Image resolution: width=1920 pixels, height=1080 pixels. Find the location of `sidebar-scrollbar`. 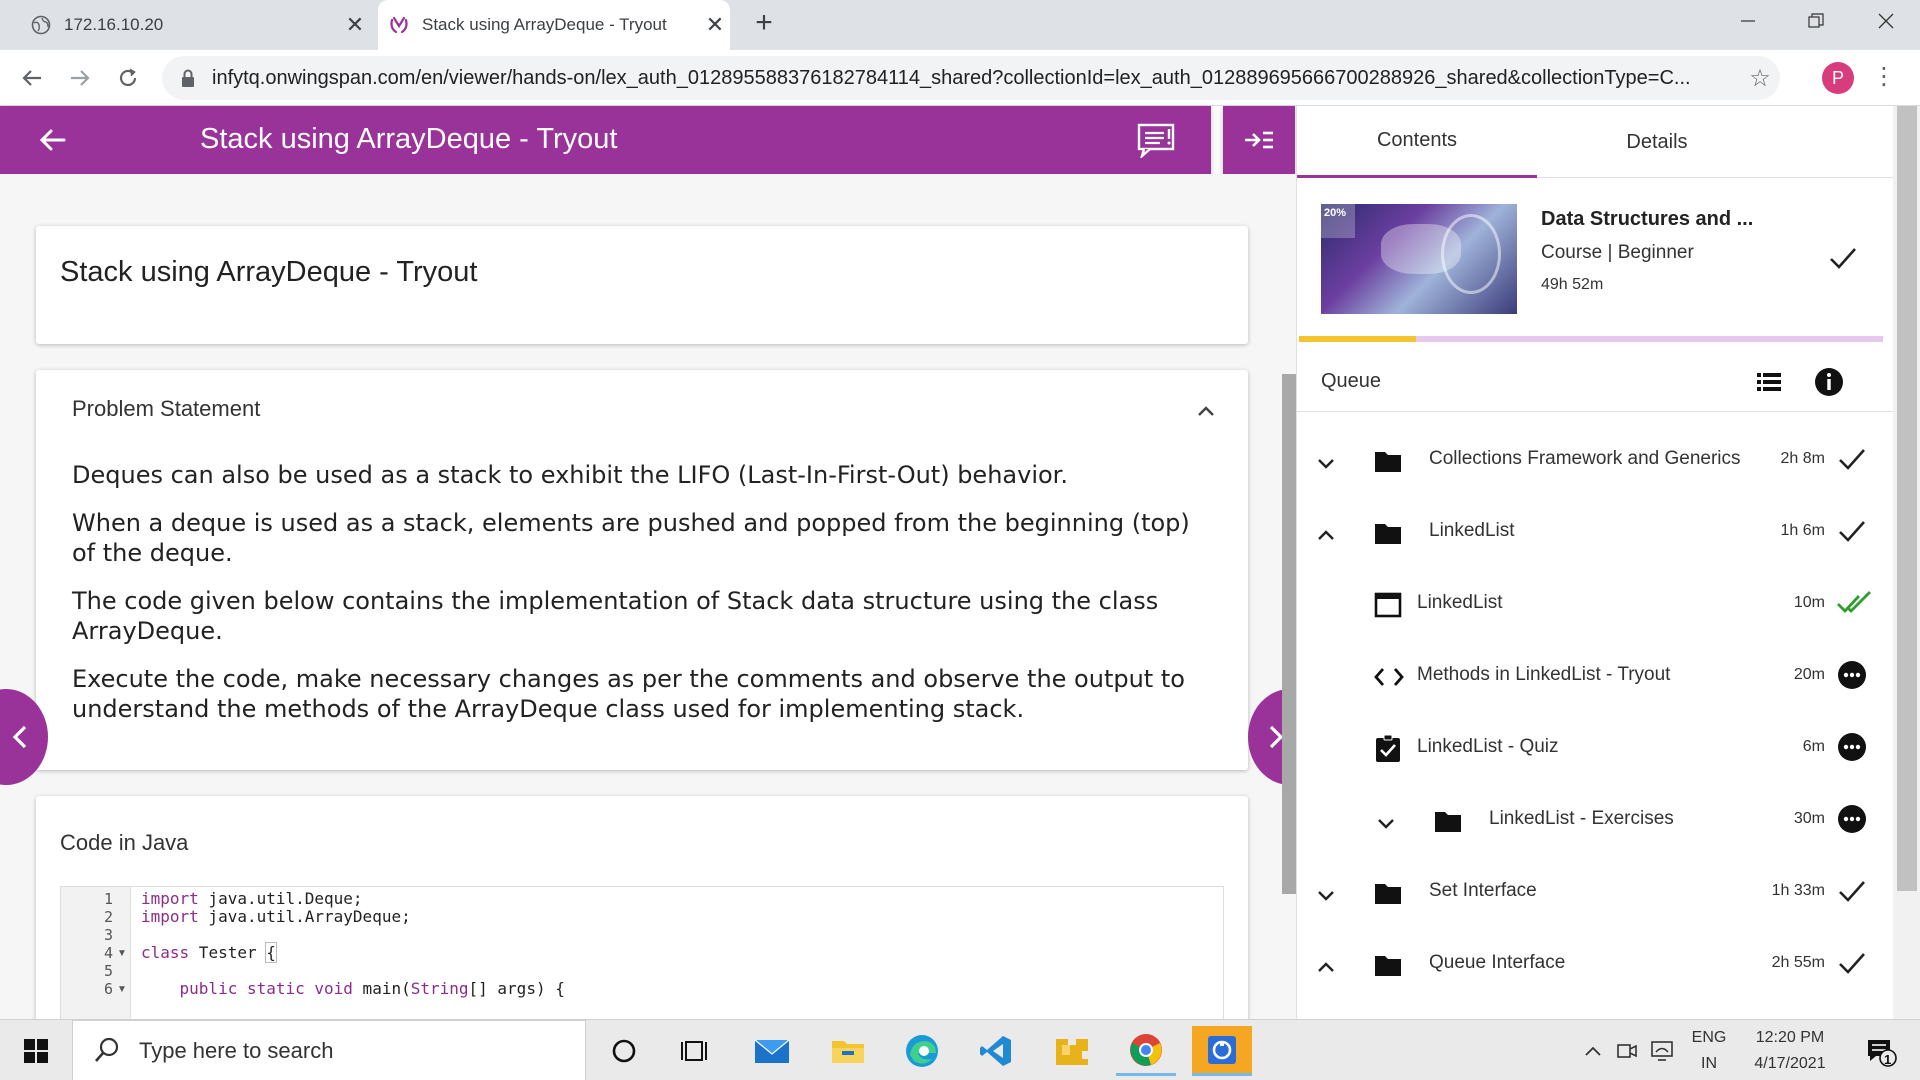

sidebar-scrollbar is located at coordinates (1906, 562).